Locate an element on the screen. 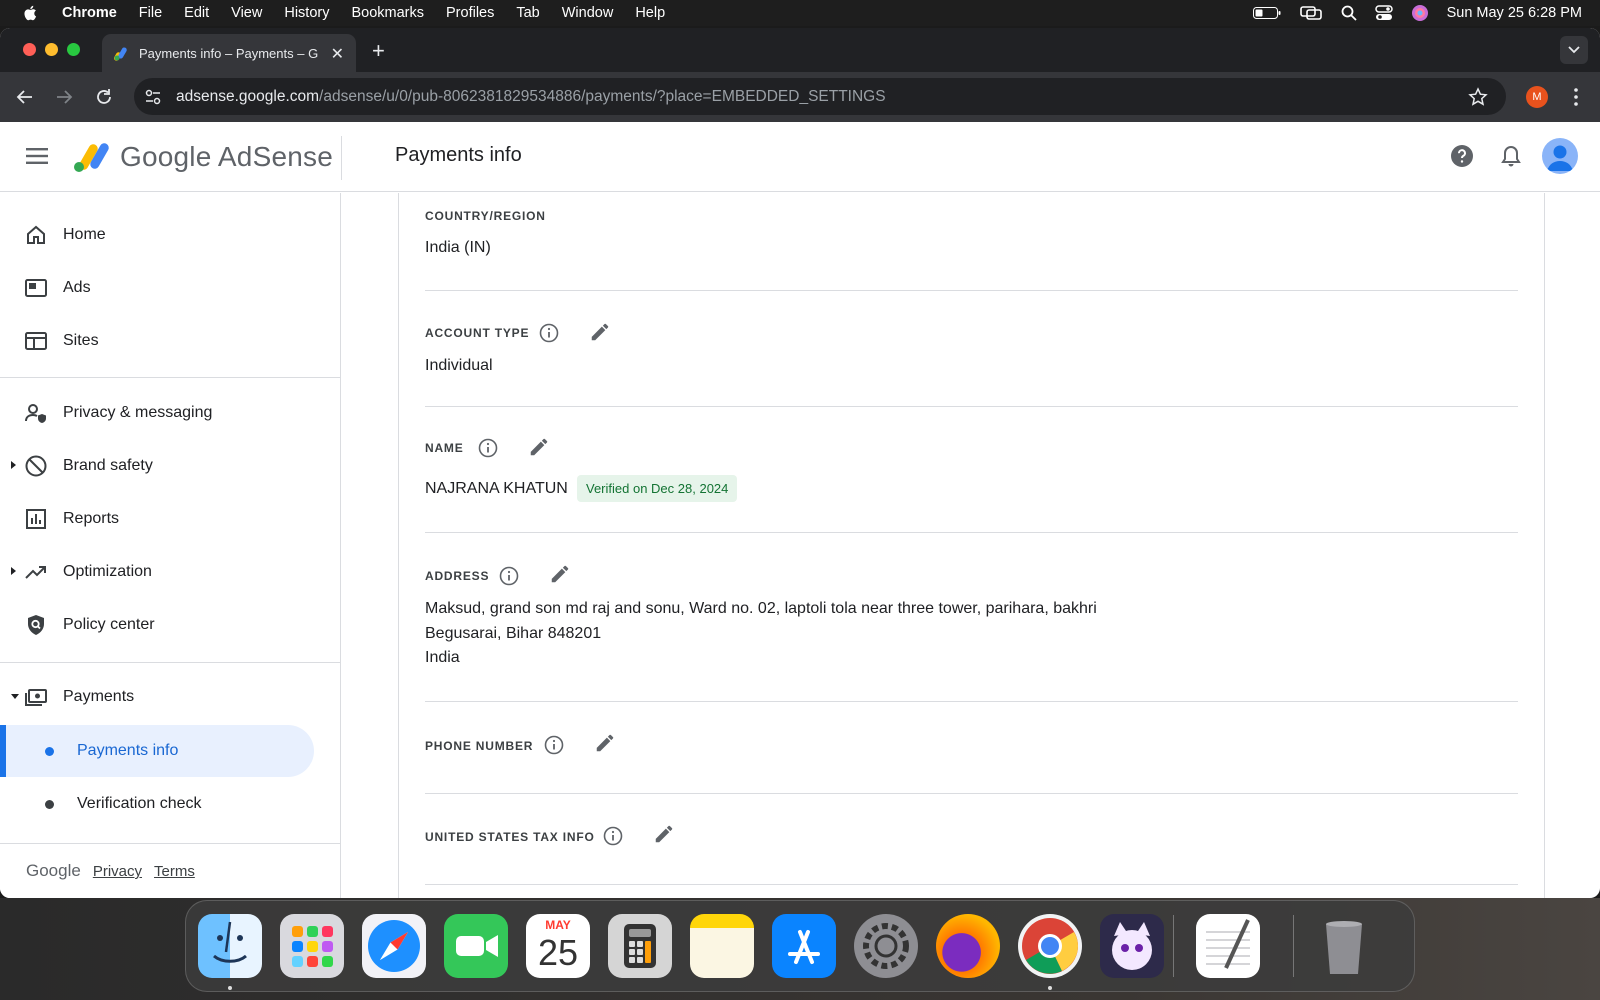 The width and height of the screenshot is (1600, 1000). window-controls is located at coordinates (51, 49).